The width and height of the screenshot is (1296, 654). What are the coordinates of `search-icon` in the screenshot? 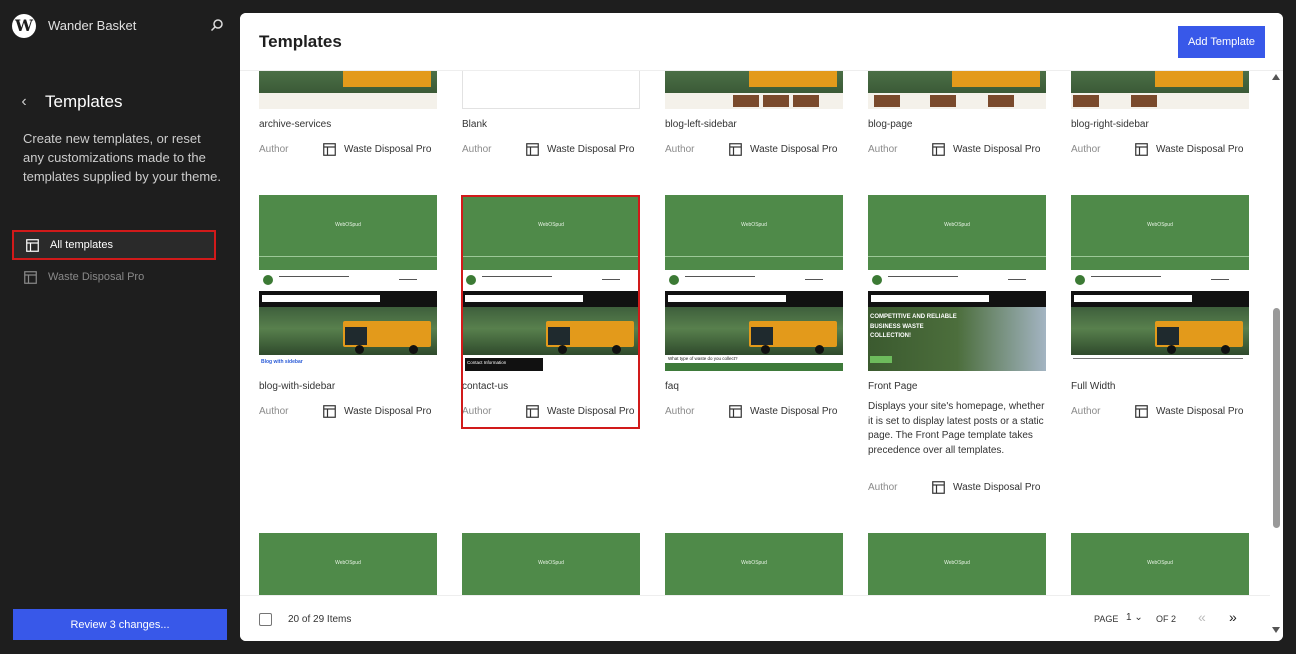 It's located at (217, 25).